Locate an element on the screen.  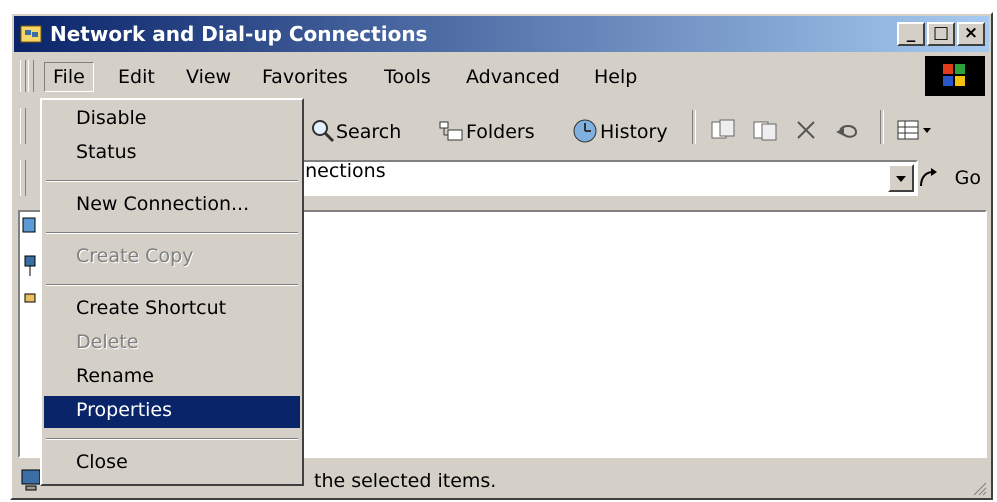
copy-to-icon is located at coordinates (765, 130).